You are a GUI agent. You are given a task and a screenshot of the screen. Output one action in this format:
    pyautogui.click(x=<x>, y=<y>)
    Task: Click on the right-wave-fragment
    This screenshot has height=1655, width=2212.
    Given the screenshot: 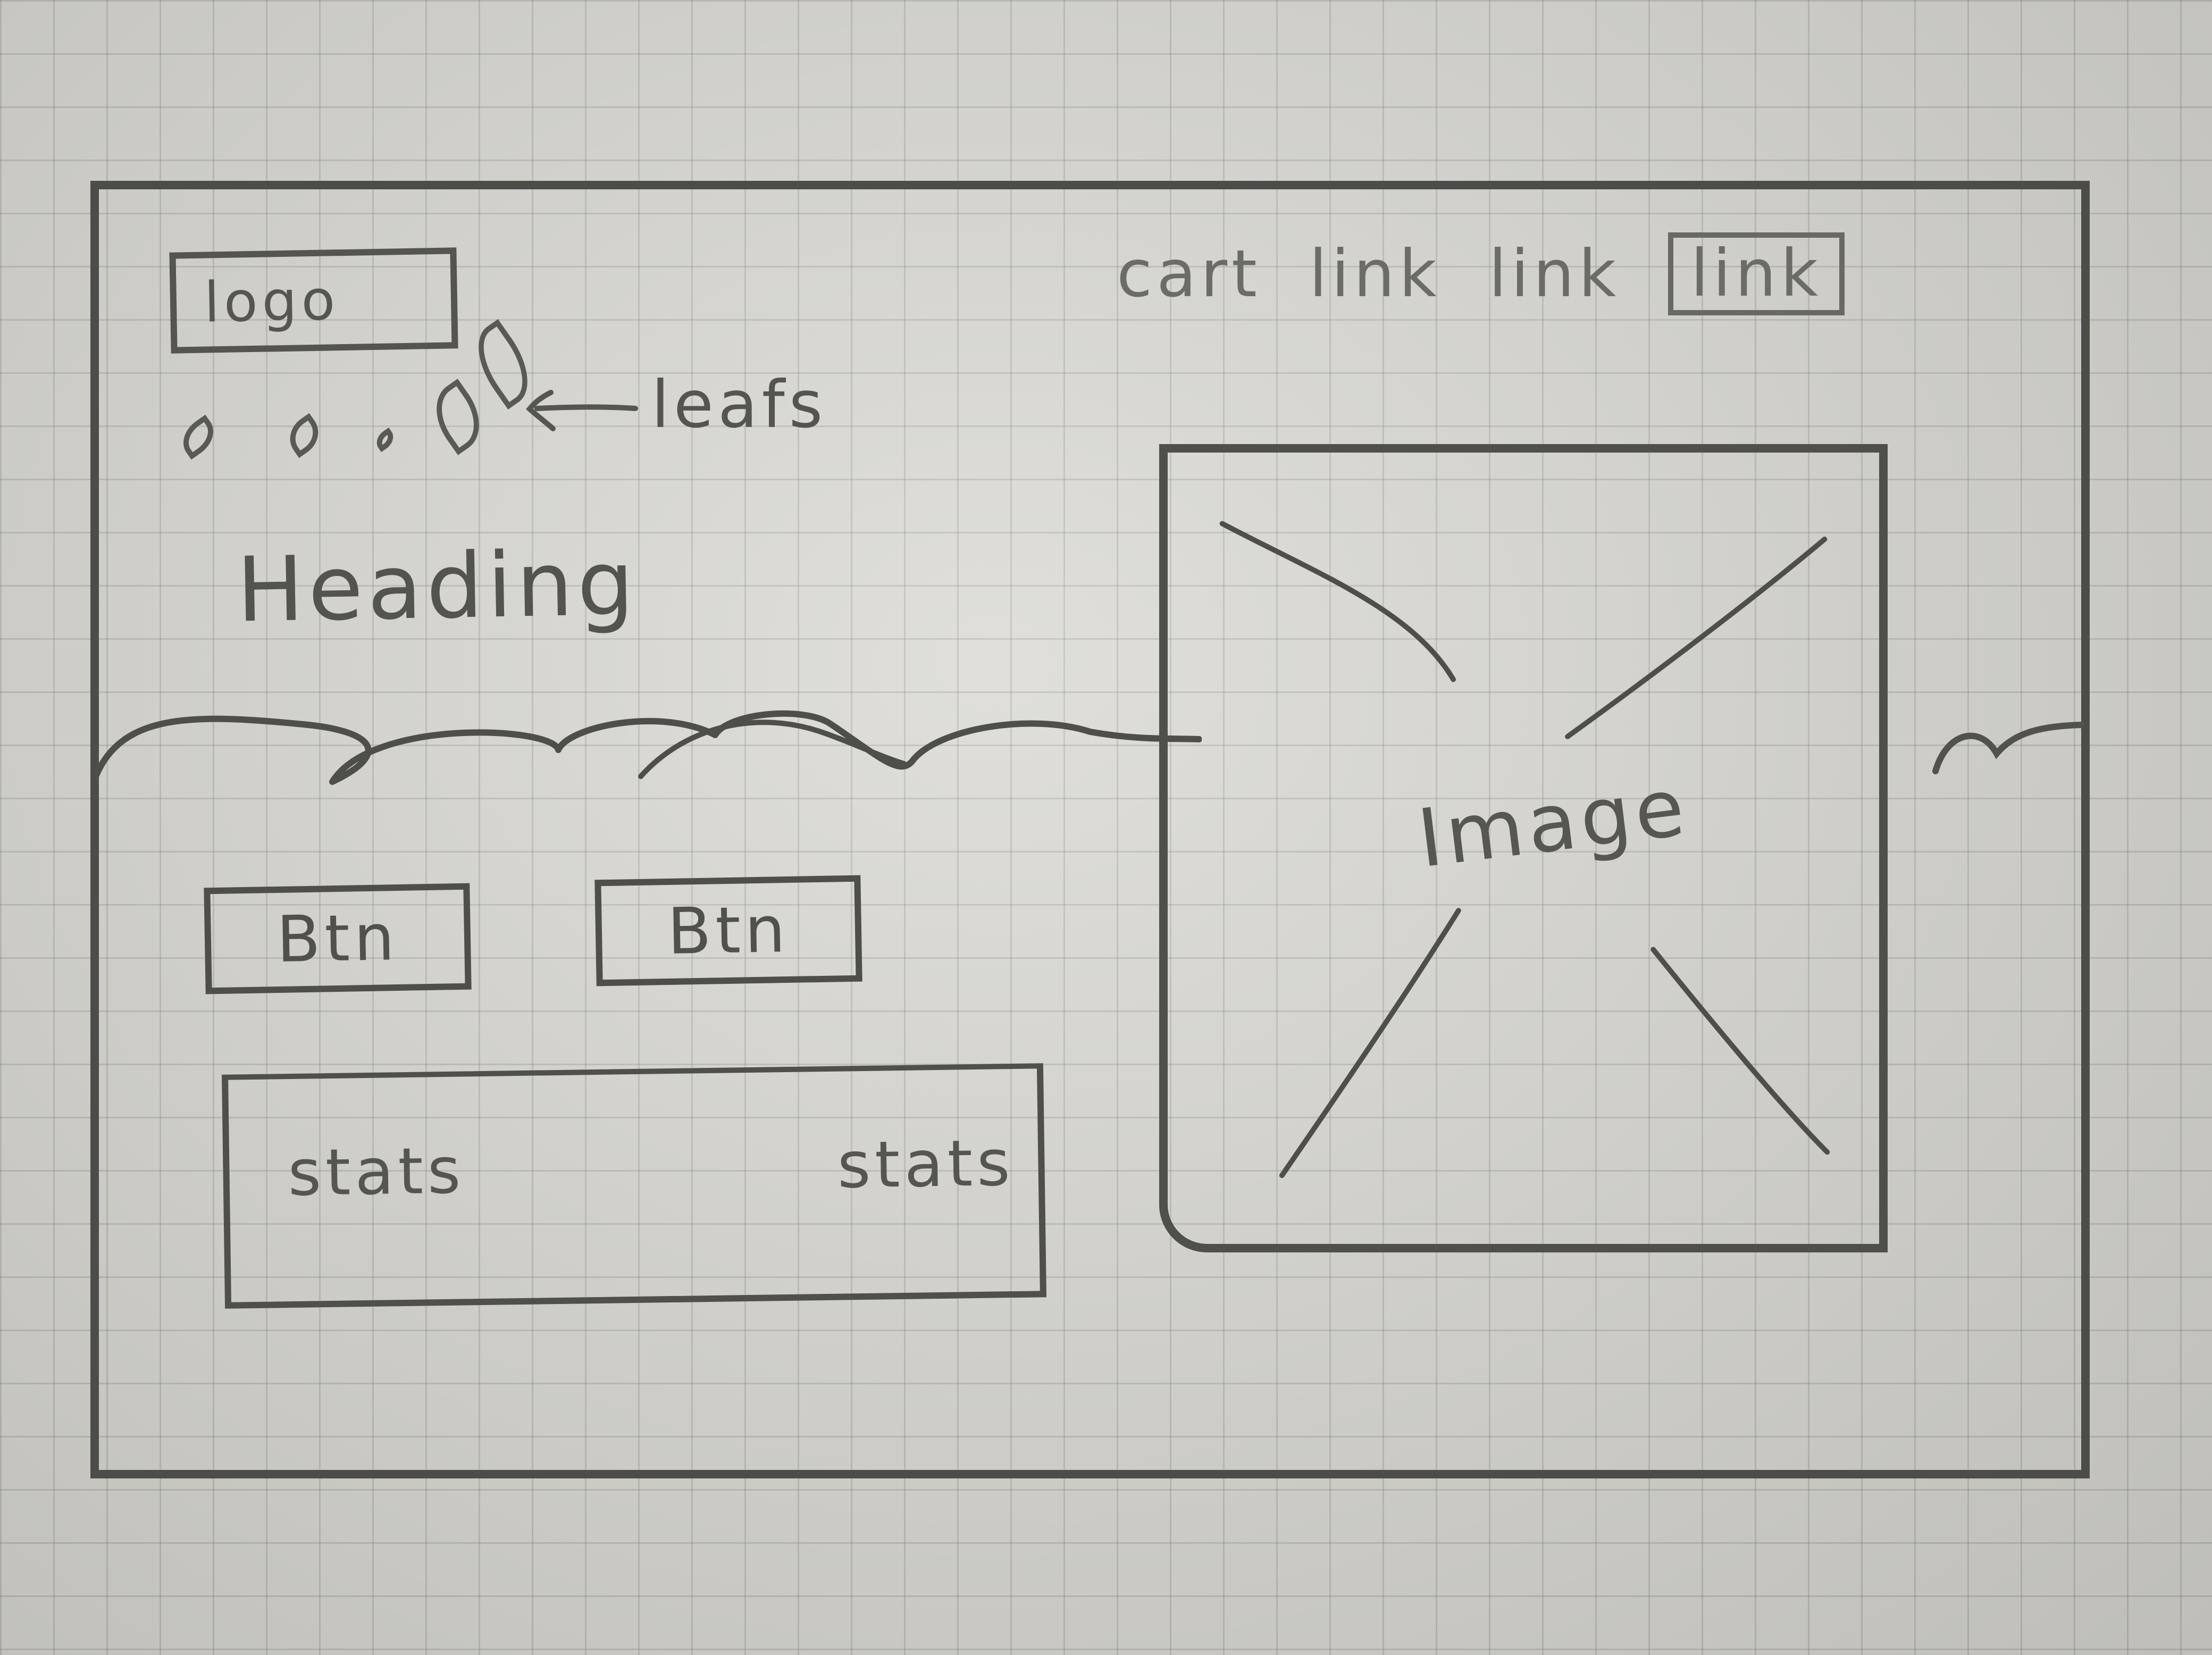 What is the action you would take?
    pyautogui.click(x=2008, y=748)
    